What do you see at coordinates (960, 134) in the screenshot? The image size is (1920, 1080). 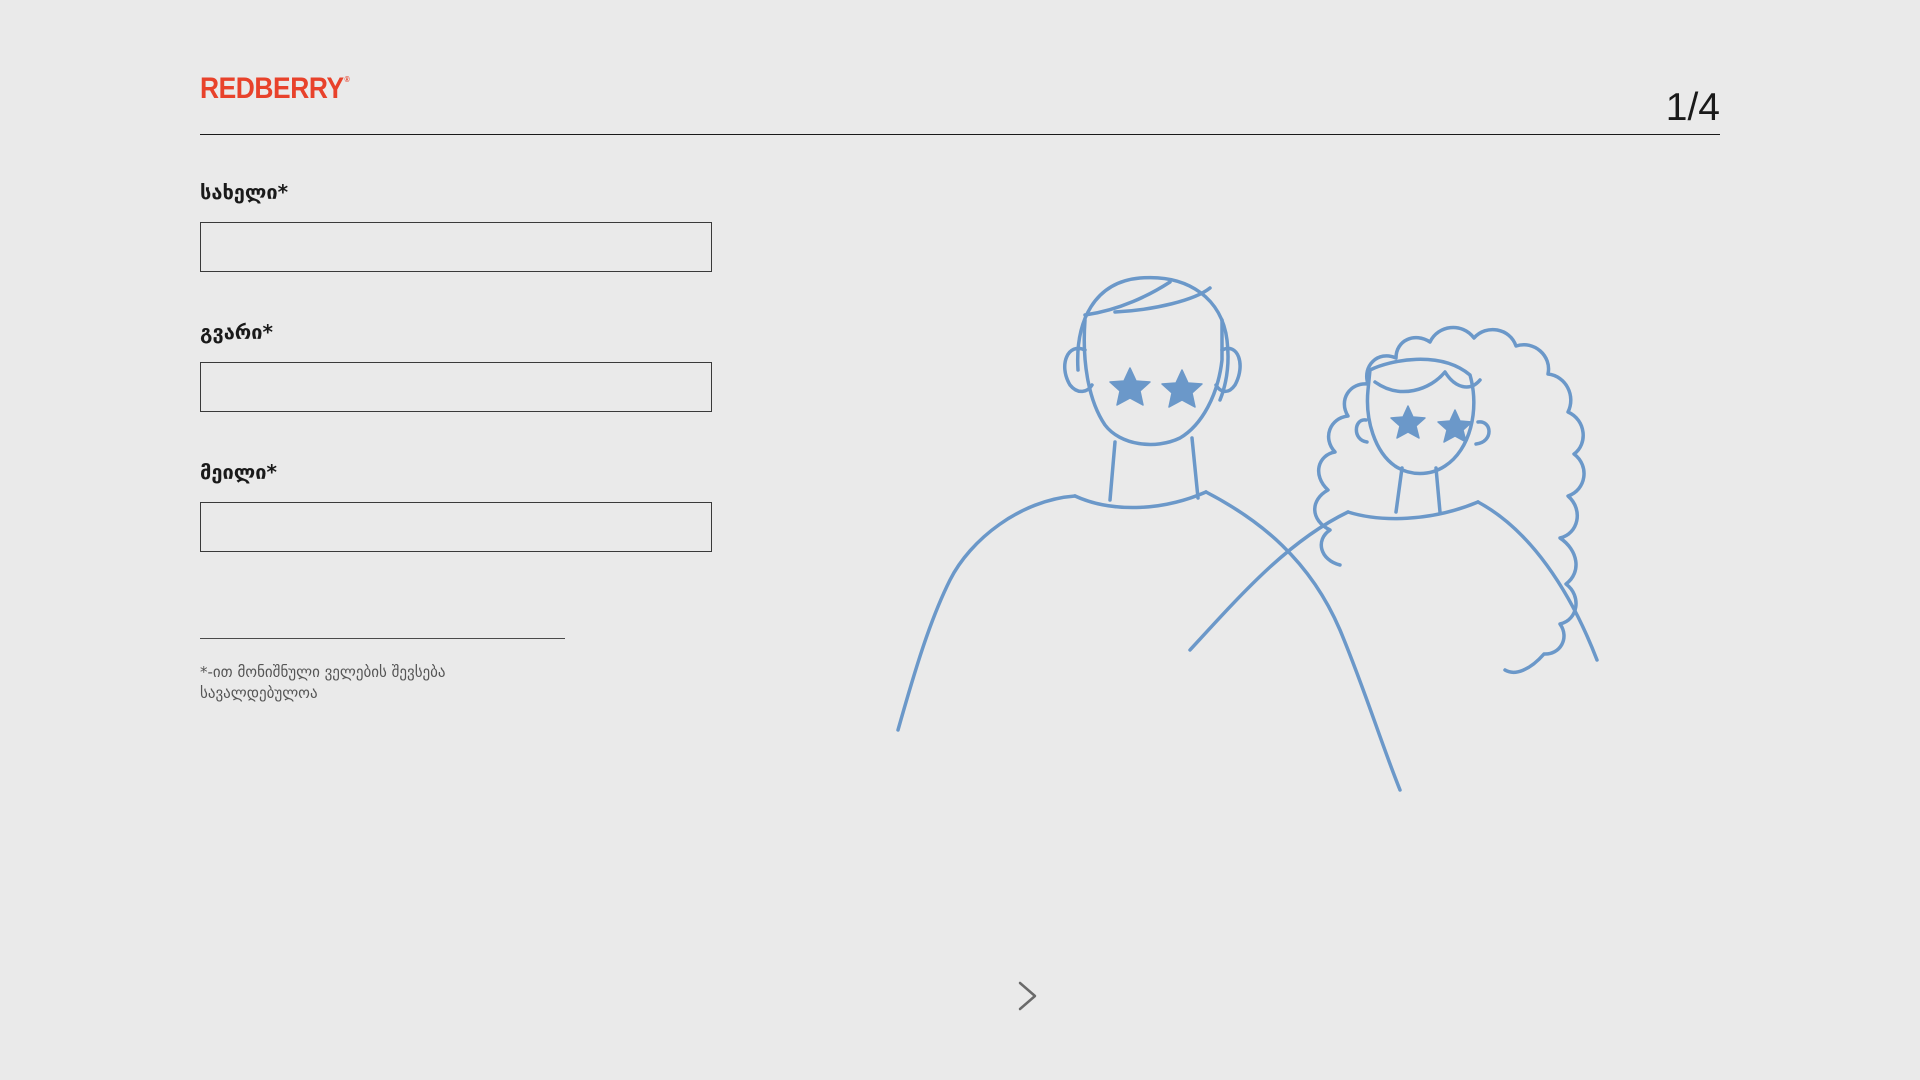 I see `header-divider` at bounding box center [960, 134].